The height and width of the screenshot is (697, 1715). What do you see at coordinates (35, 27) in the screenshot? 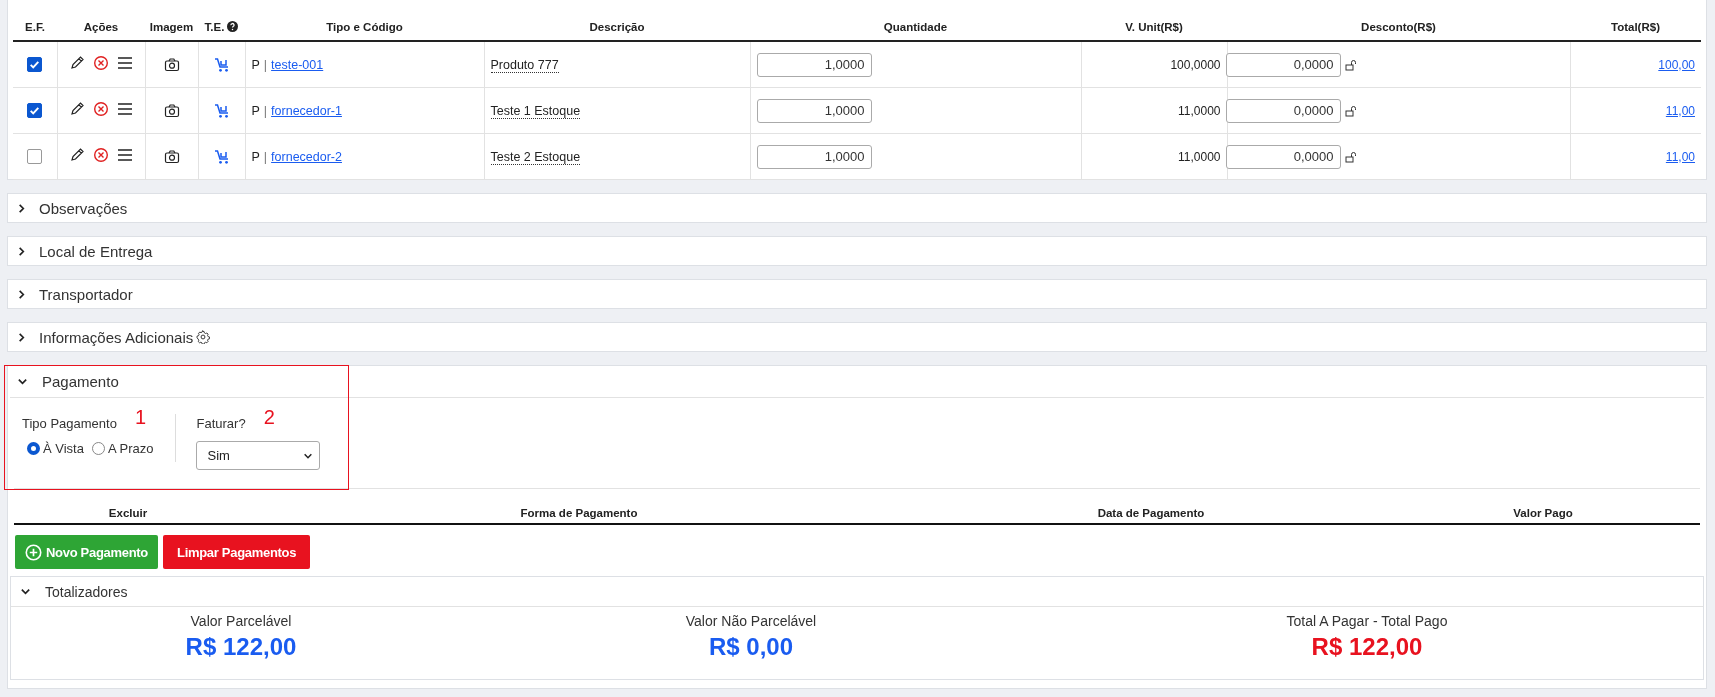
I see `column-header: E.F.` at bounding box center [35, 27].